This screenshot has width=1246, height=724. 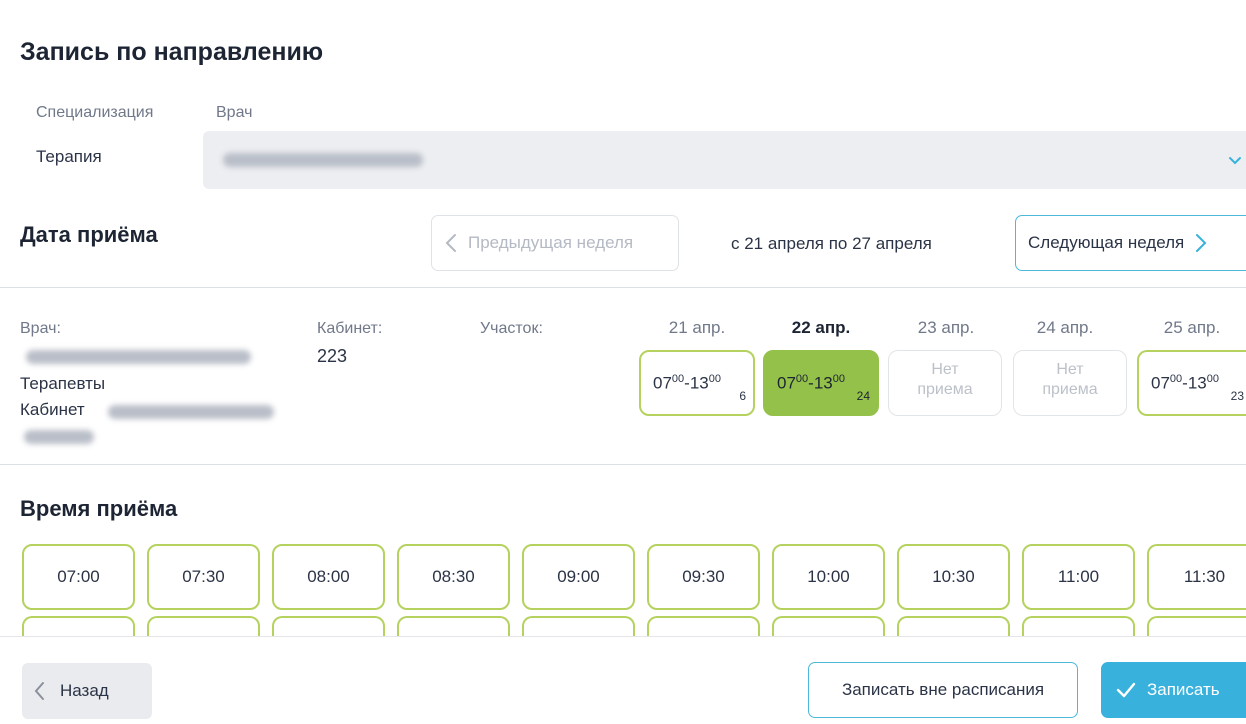 I want to click on week-range: с 21 апреля по 27 апреля, so click(x=831, y=243).